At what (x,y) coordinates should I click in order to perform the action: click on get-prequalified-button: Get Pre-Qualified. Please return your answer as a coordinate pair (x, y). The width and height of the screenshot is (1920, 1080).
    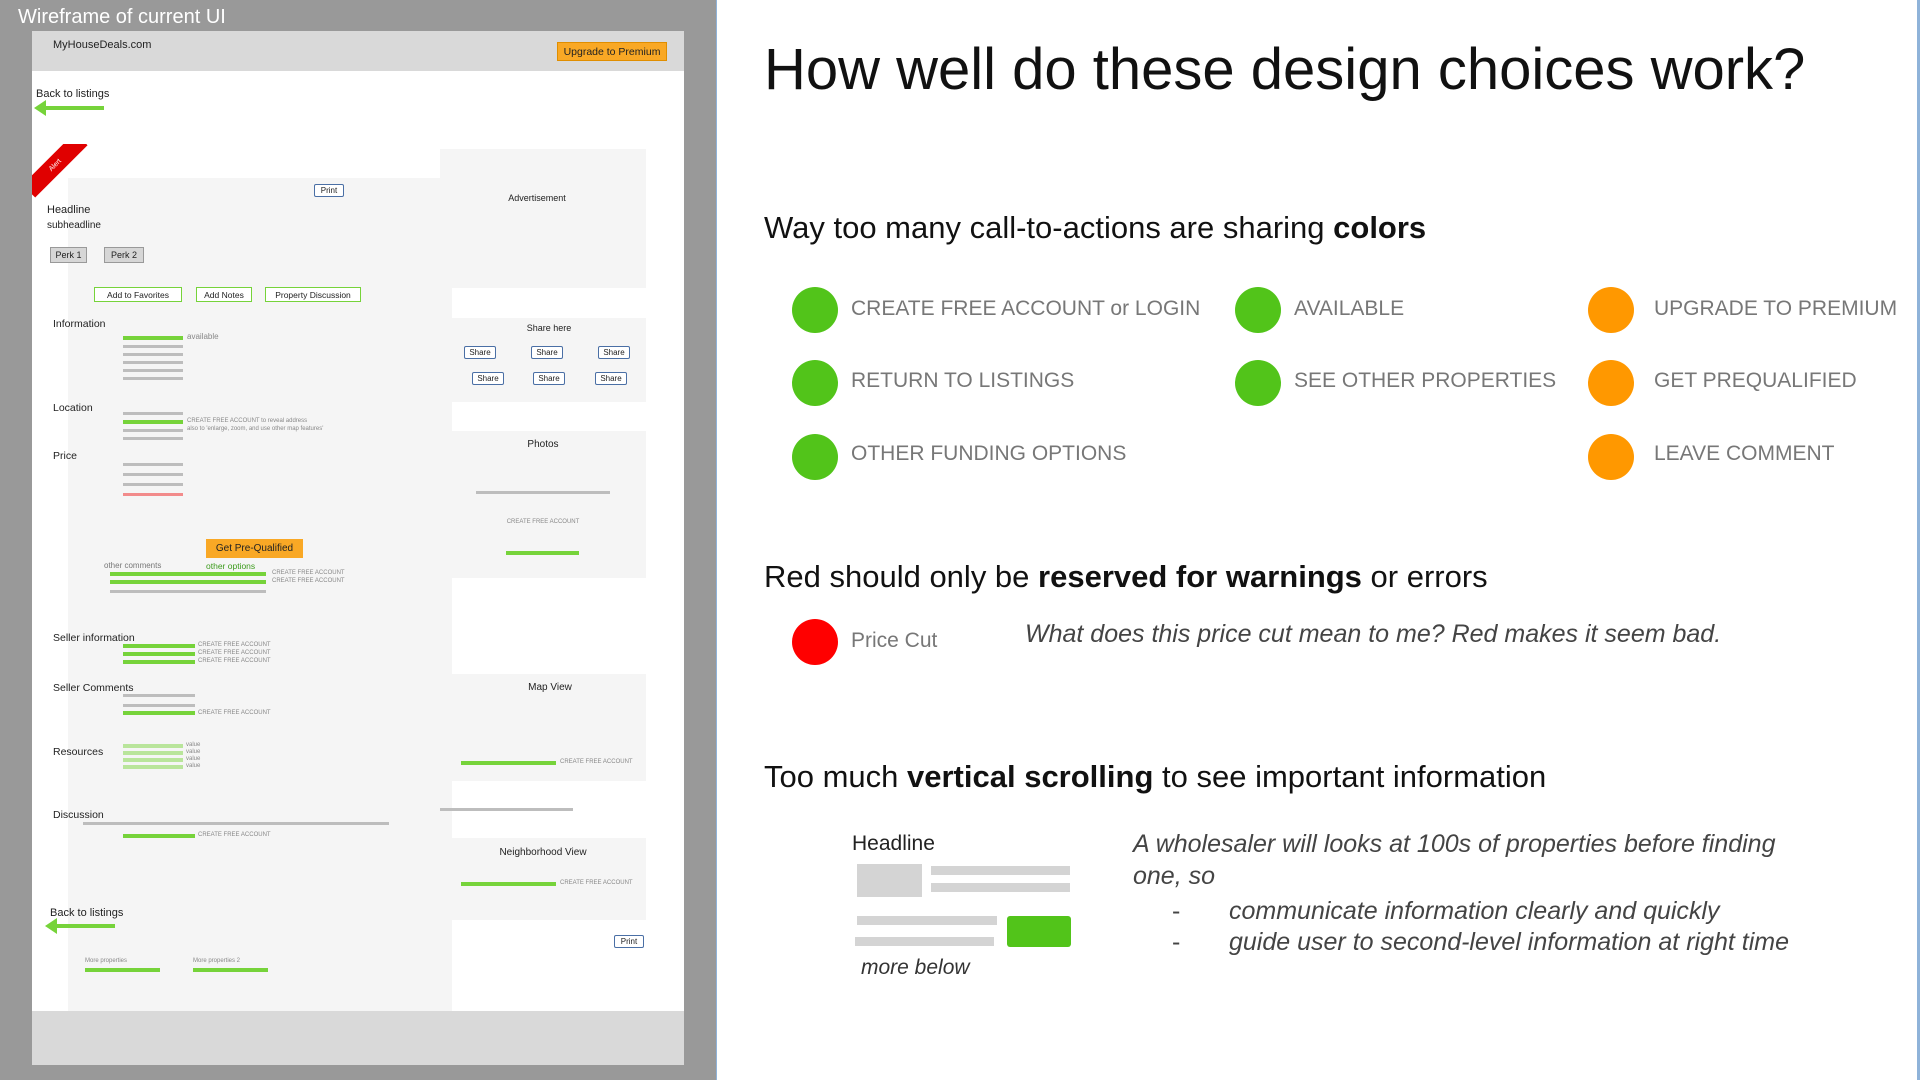
    Looking at the image, I should click on (254, 548).